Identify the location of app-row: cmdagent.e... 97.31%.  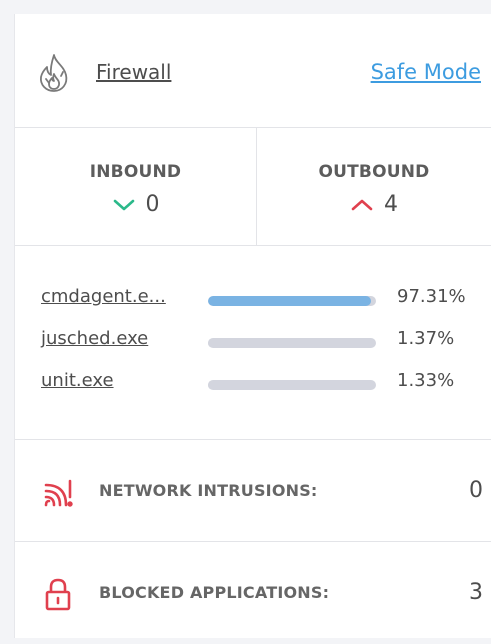
(253, 299).